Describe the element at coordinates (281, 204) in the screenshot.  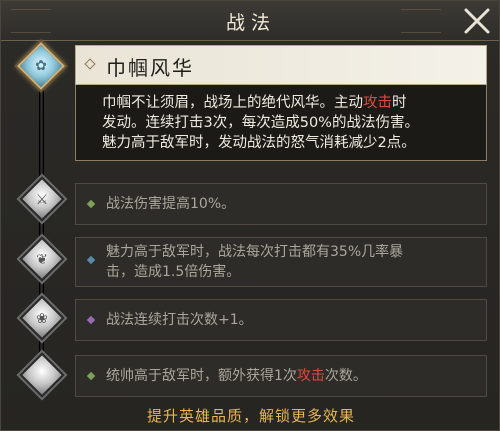
I see `upgrade-item-1: 战法伤害提高10%。` at that location.